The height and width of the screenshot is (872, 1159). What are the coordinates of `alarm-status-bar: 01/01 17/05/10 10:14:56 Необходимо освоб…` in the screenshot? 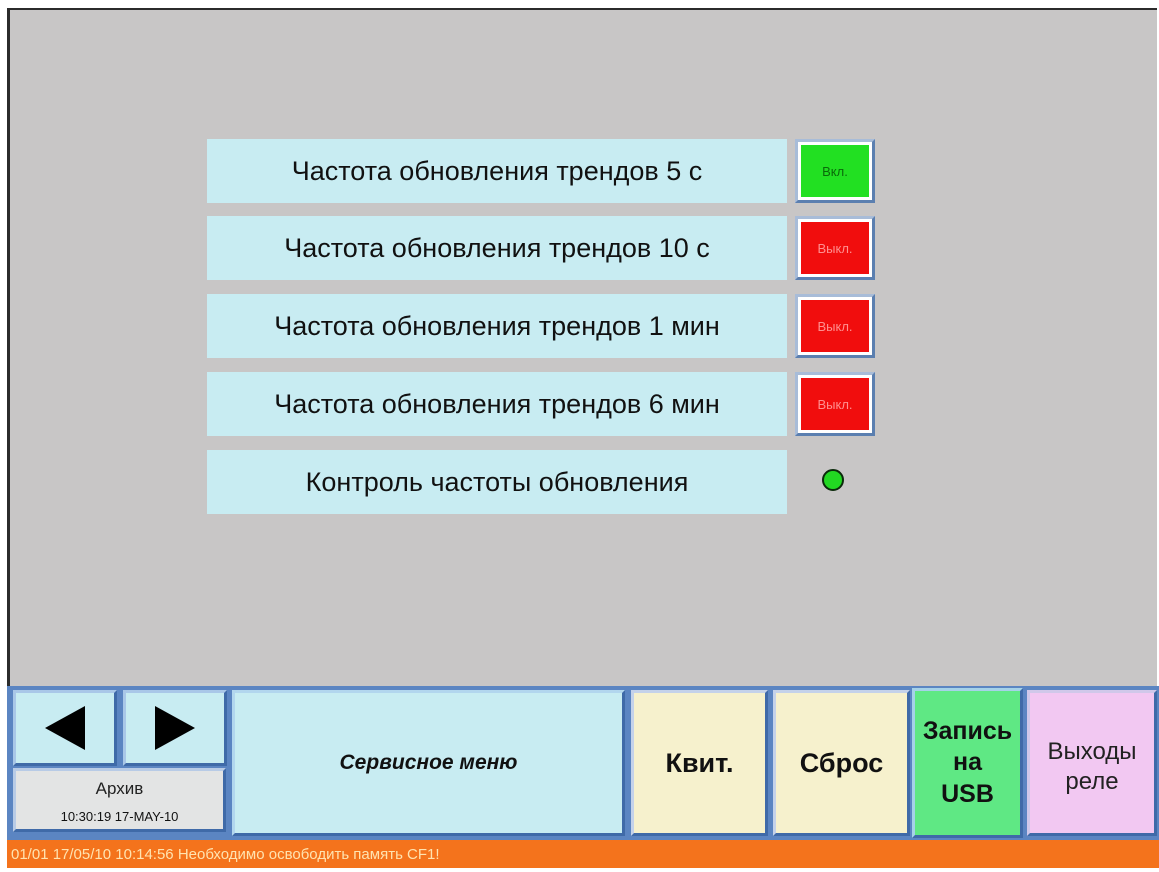 It's located at (583, 854).